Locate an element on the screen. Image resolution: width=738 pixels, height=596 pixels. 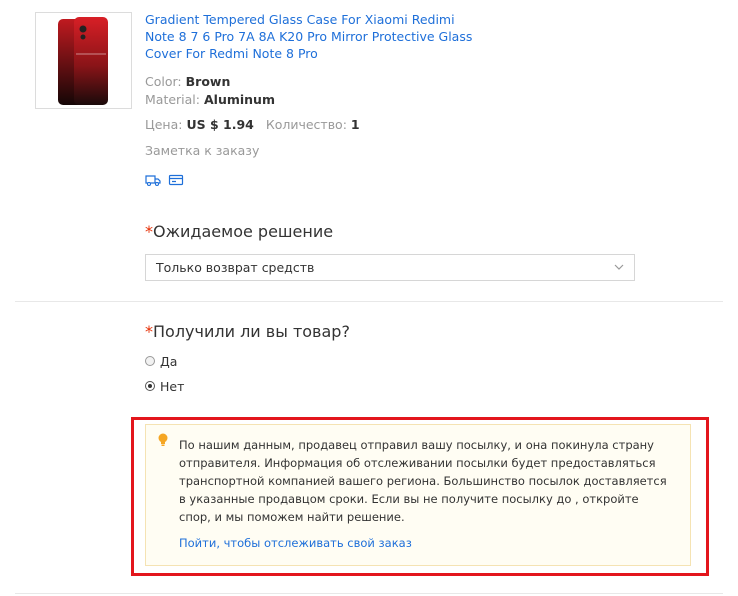
shipping-truck-icon is located at coordinates (153, 180).